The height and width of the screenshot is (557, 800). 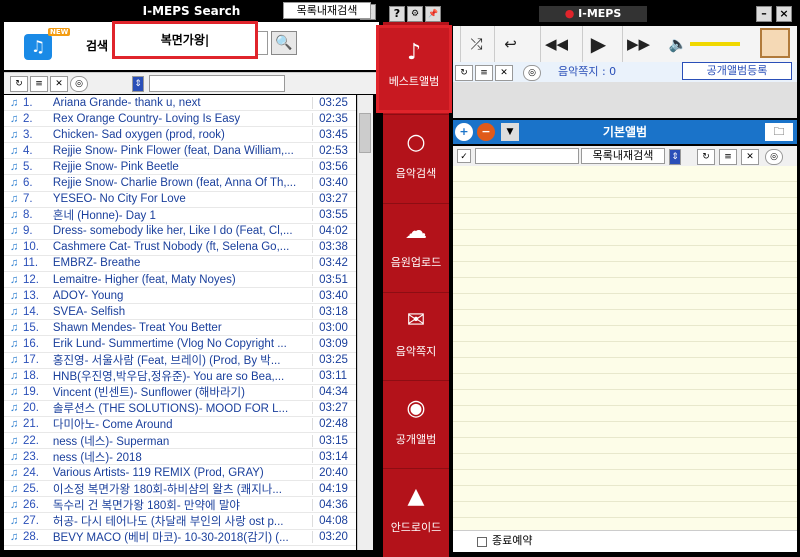 What do you see at coordinates (180, 457) in the screenshot?
I see `song-row: ♫ 23. ness (네스)- 2018 03:14` at bounding box center [180, 457].